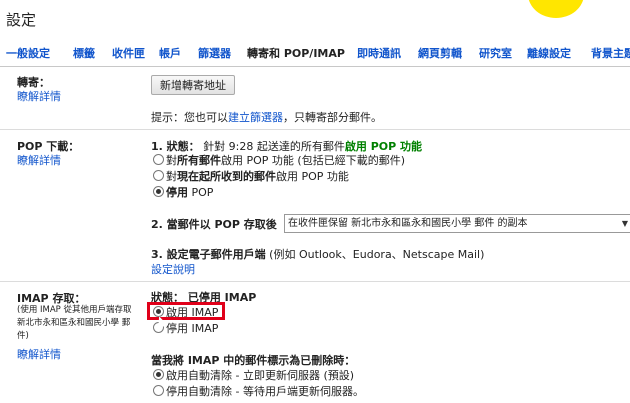 Image resolution: width=630 pixels, height=403 pixels. What do you see at coordinates (375, 254) in the screenshot?
I see `configure-client-examples: (例如 Outlook、Eudora、Netscape Mail)` at bounding box center [375, 254].